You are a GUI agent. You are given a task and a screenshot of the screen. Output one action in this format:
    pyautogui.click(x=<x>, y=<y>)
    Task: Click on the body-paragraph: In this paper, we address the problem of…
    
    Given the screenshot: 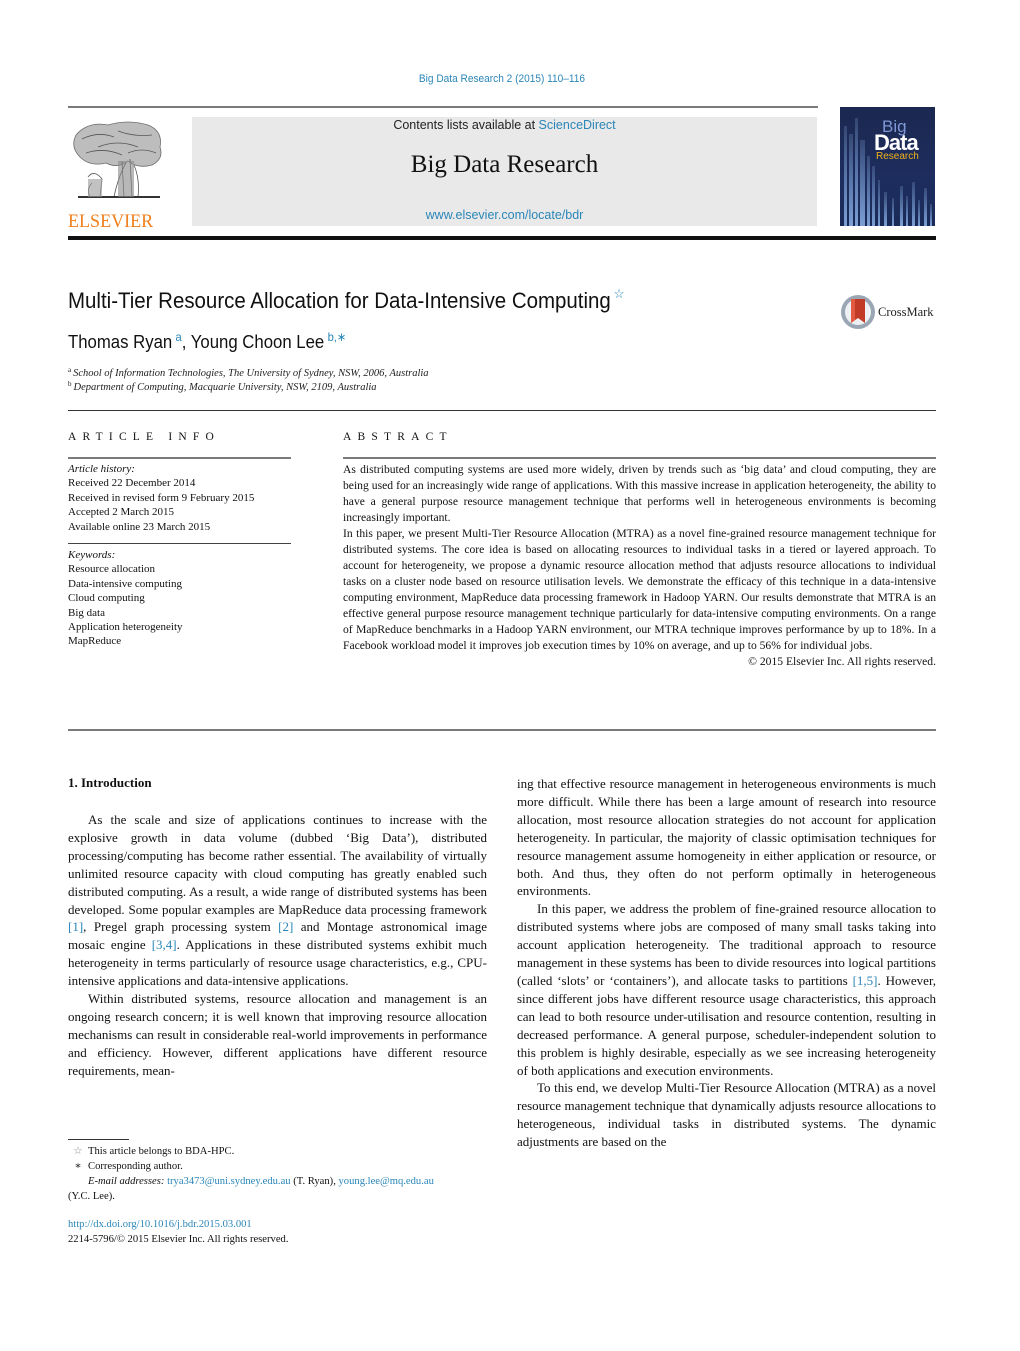 What is the action you would take?
    pyautogui.click(x=726, y=989)
    